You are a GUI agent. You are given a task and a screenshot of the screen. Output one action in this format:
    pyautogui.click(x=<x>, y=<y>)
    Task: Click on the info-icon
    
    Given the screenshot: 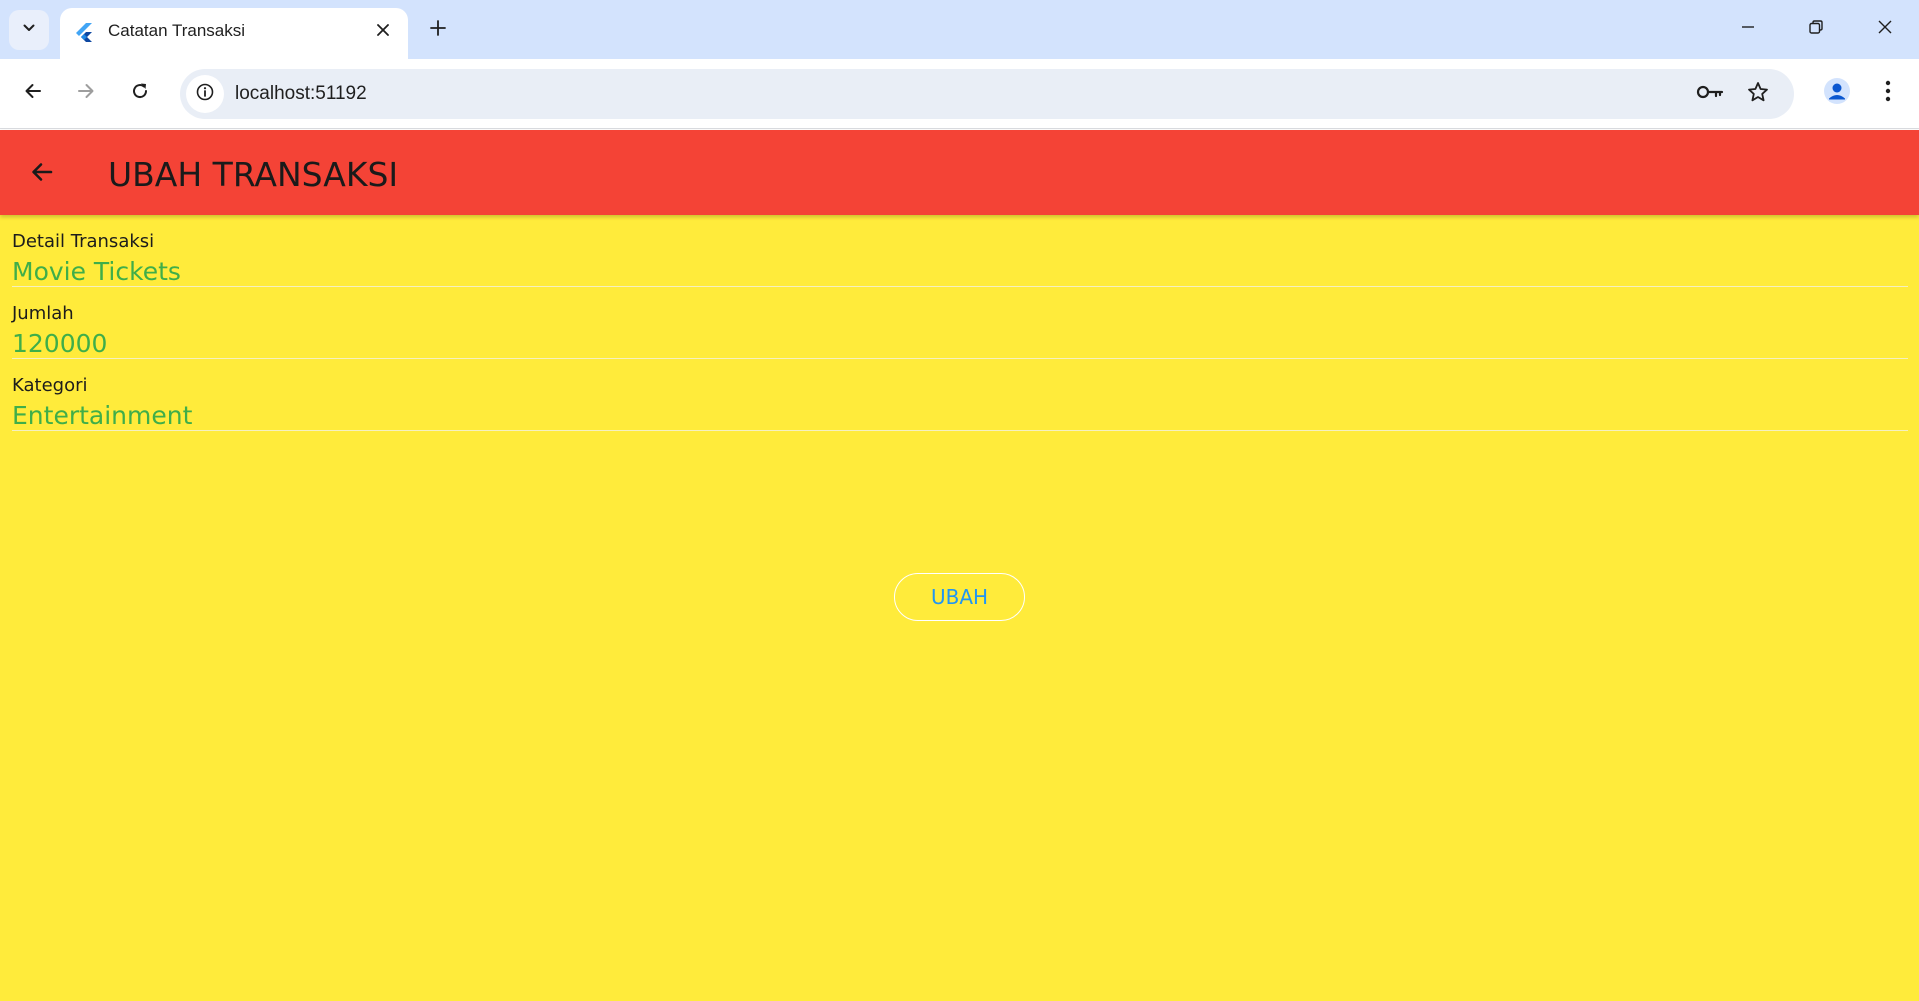 What is the action you would take?
    pyautogui.click(x=205, y=94)
    